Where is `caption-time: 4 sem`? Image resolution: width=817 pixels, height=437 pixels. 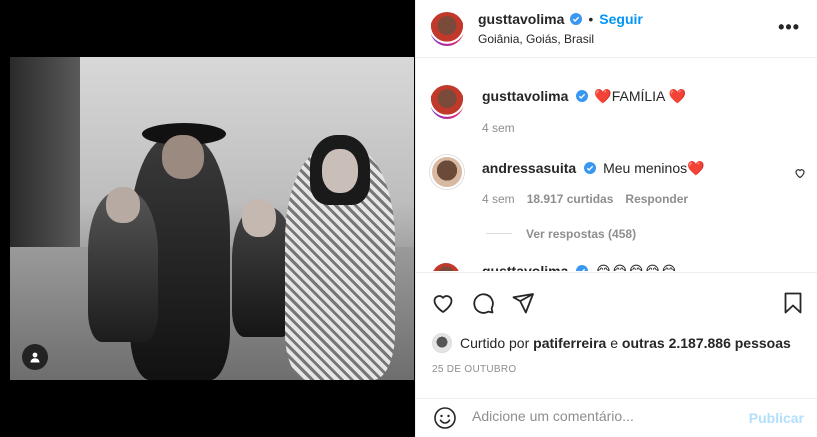 caption-time: 4 sem is located at coordinates (498, 128).